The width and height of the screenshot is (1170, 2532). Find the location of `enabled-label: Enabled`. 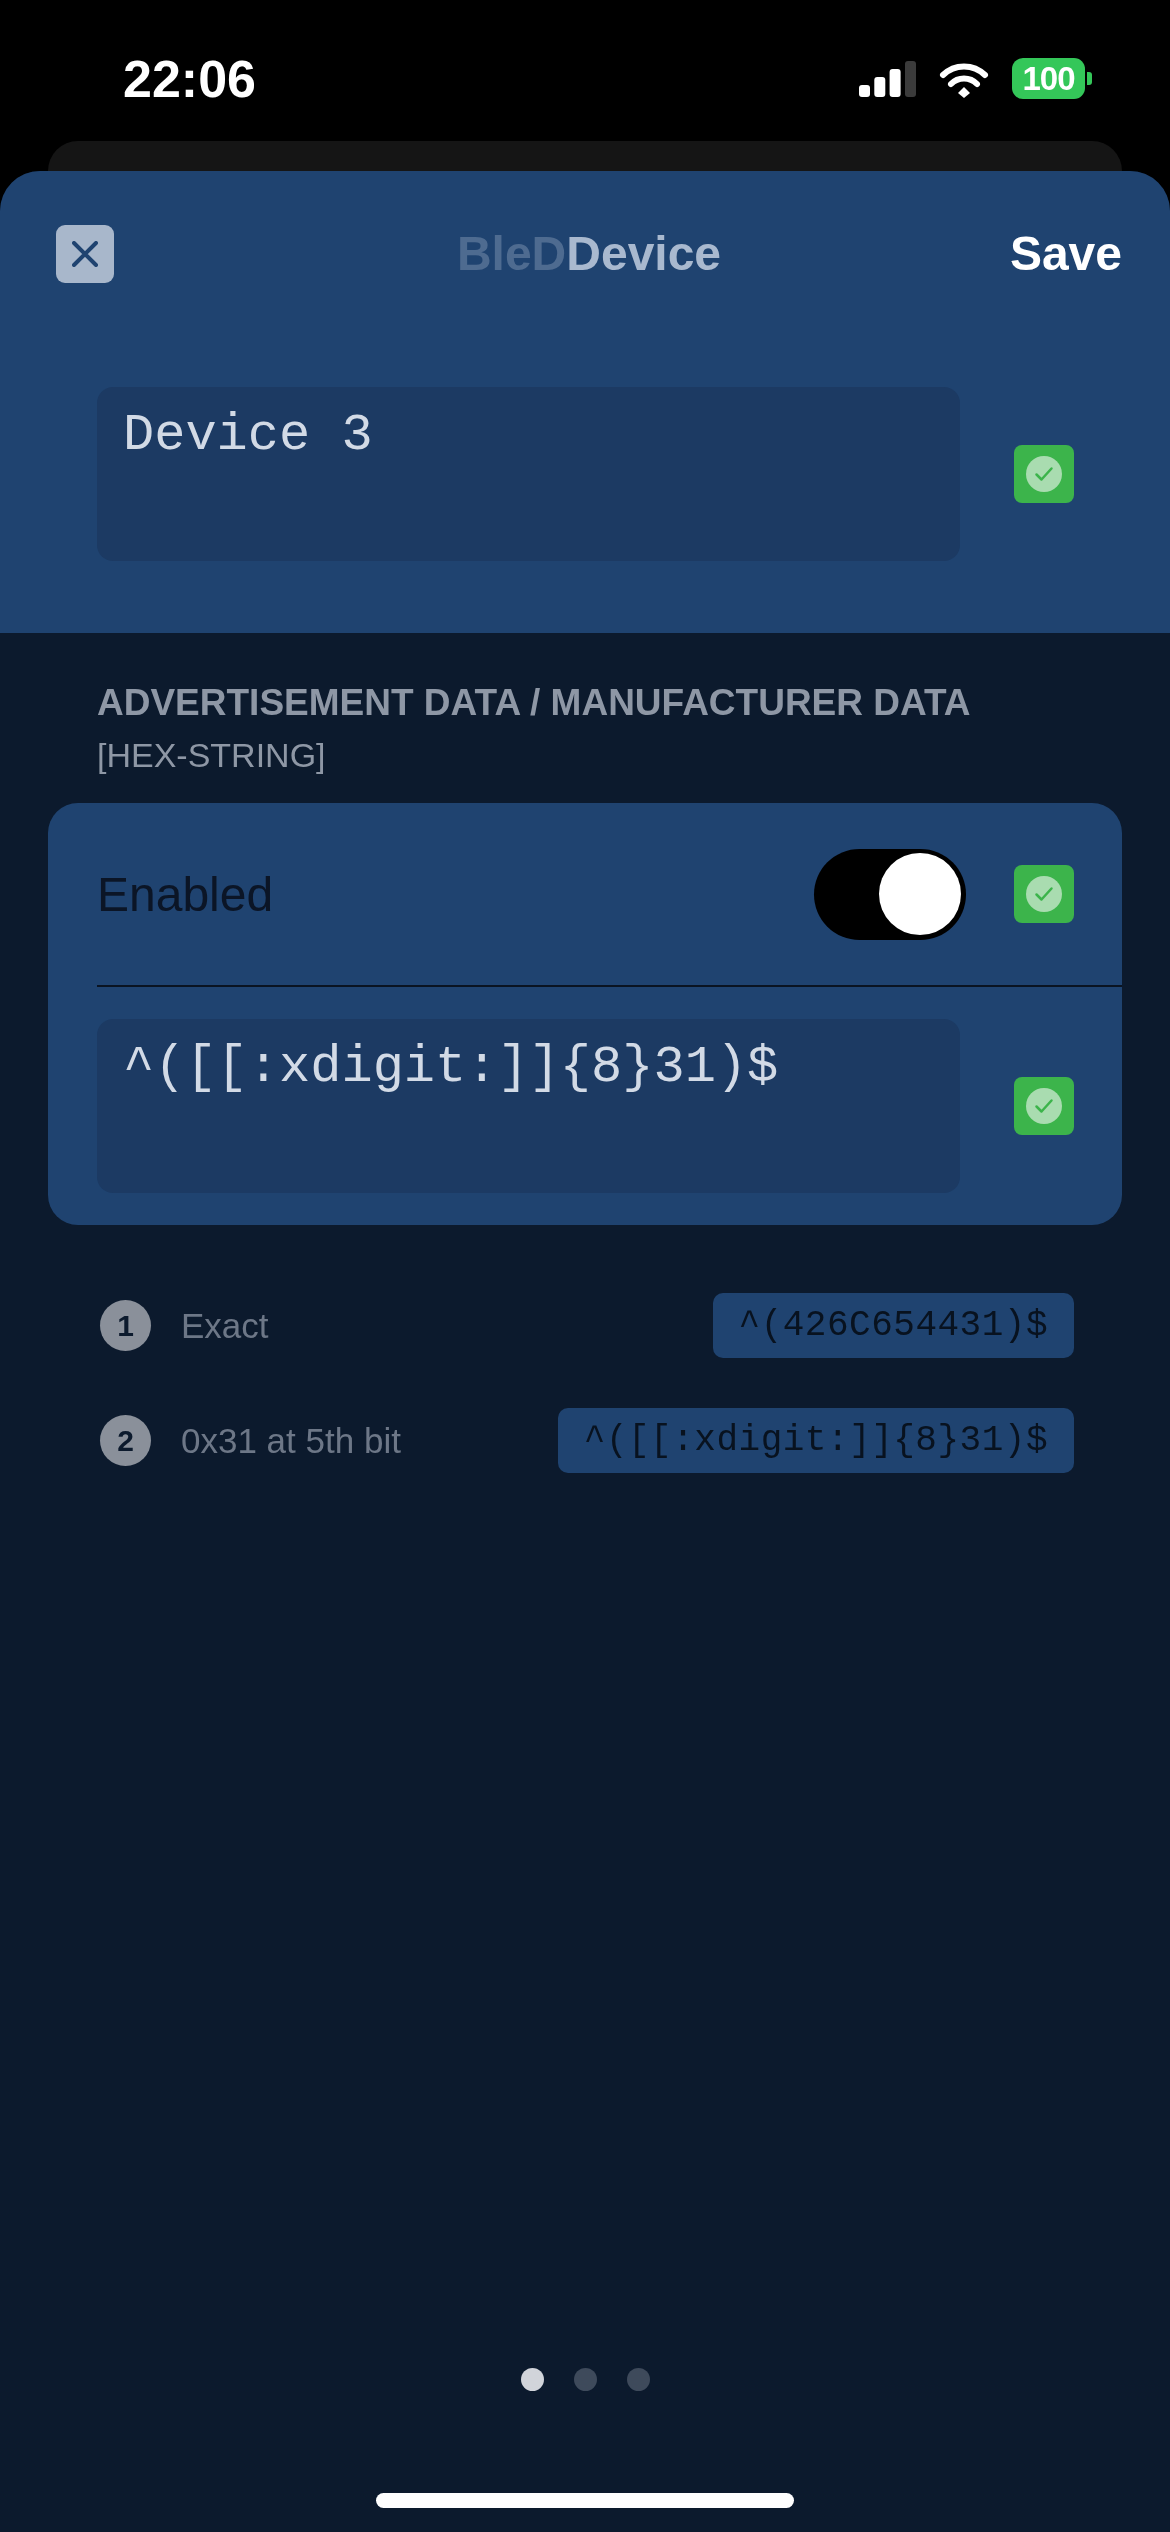

enabled-label: Enabled is located at coordinates (186, 894).